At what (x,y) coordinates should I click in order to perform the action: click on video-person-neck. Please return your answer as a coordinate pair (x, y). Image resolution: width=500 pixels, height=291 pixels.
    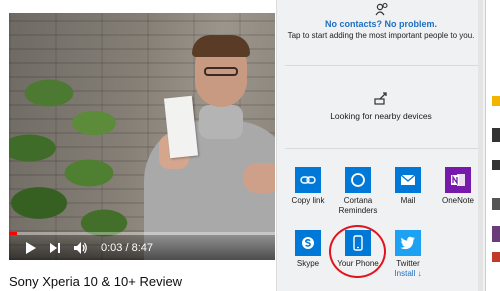
    Looking at the image, I should click on (221, 122).